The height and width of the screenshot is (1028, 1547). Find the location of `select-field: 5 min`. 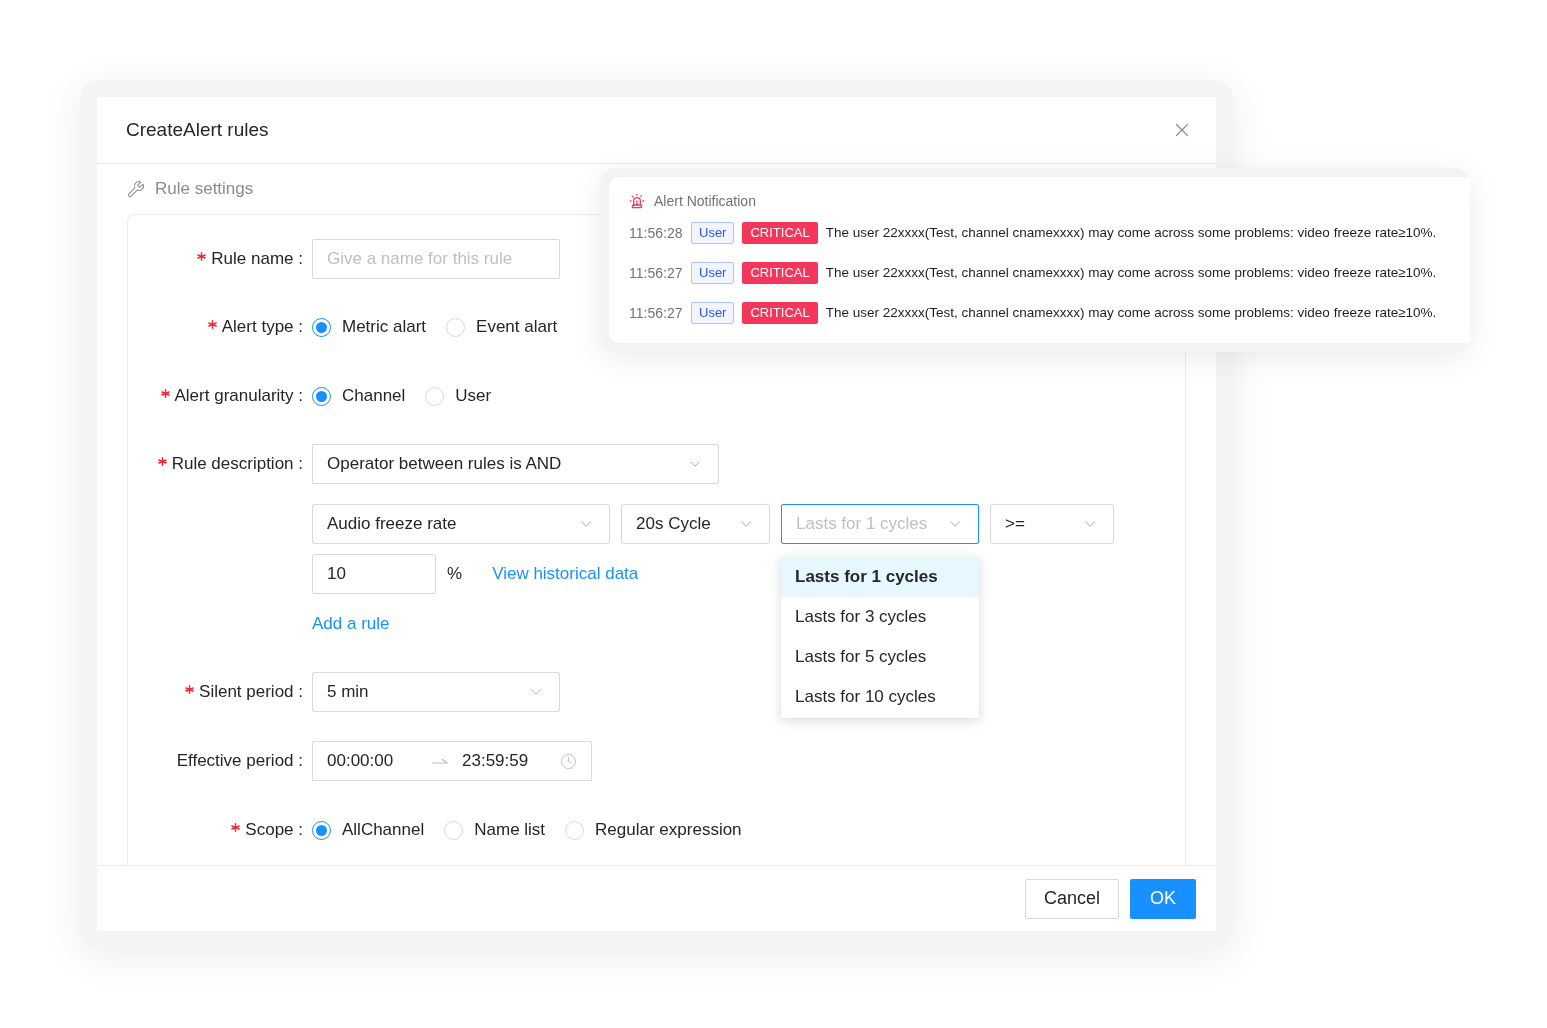

select-field: 5 min is located at coordinates (436, 692).